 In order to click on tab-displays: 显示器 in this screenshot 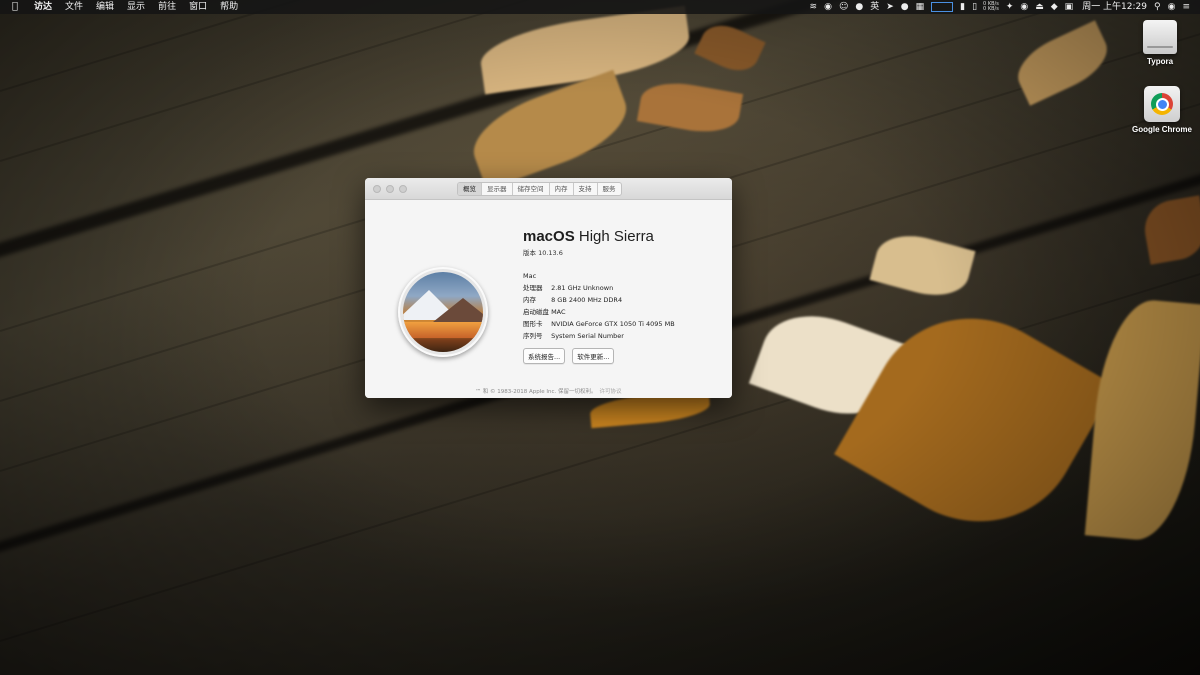, I will do `click(497, 189)`.